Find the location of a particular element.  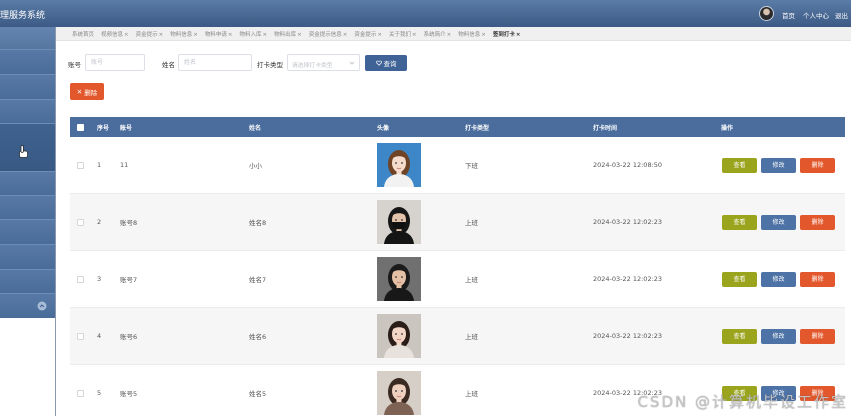

cell-index: 3 is located at coordinates (104, 279).